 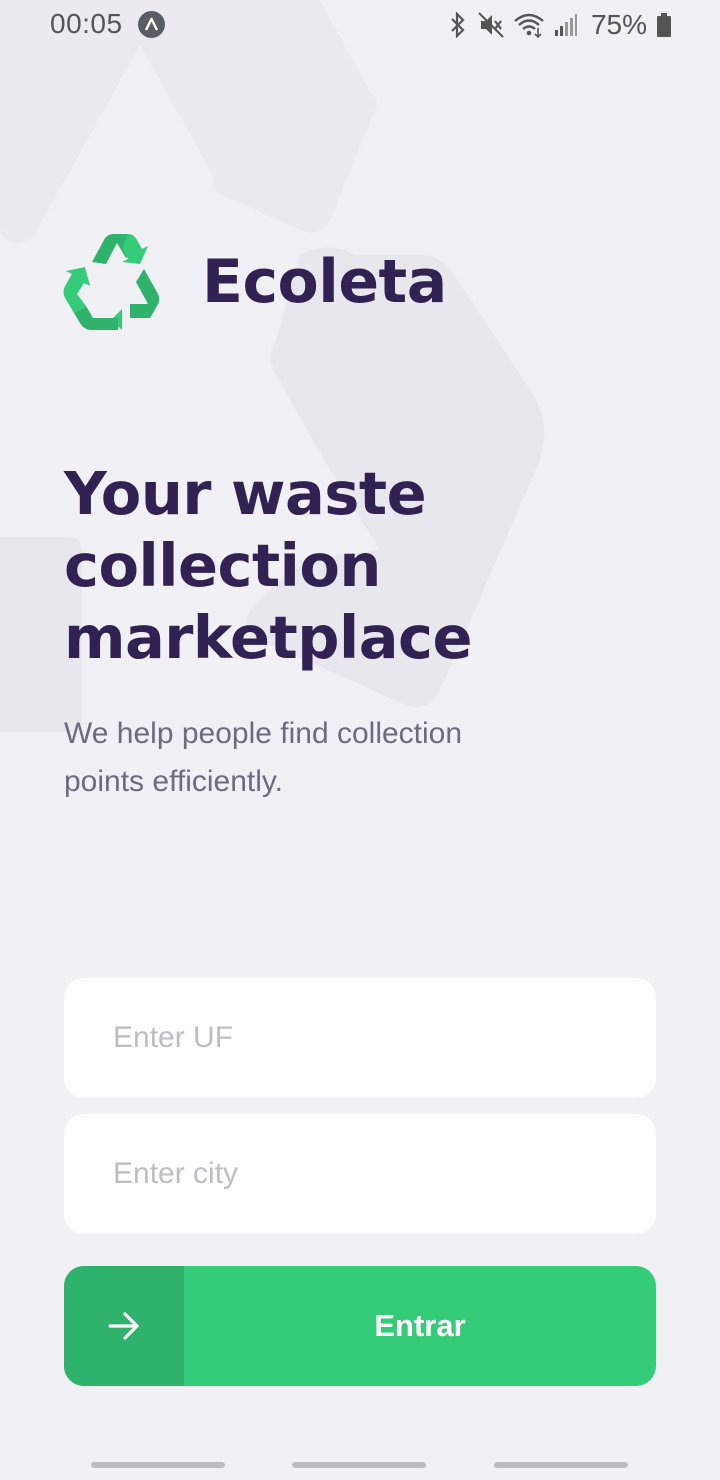 I want to click on navigation-bar, so click(x=360, y=1460).